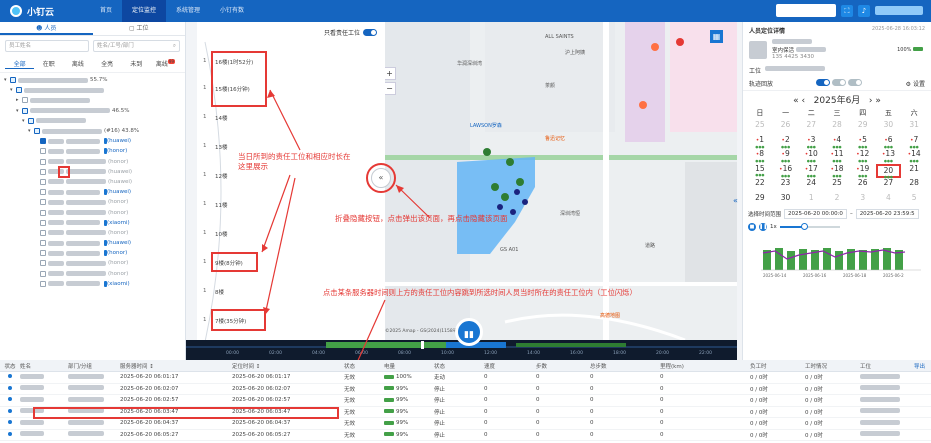  What do you see at coordinates (837, 142) in the screenshot?
I see `cal-day: •4 ●●●` at bounding box center [837, 142].